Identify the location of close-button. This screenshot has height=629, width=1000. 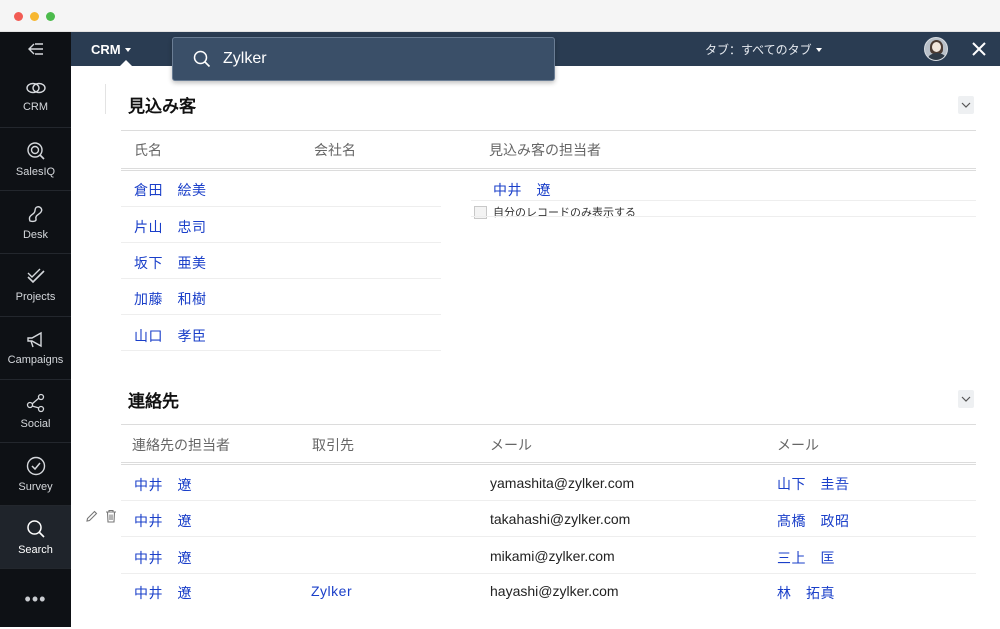
(979, 49).